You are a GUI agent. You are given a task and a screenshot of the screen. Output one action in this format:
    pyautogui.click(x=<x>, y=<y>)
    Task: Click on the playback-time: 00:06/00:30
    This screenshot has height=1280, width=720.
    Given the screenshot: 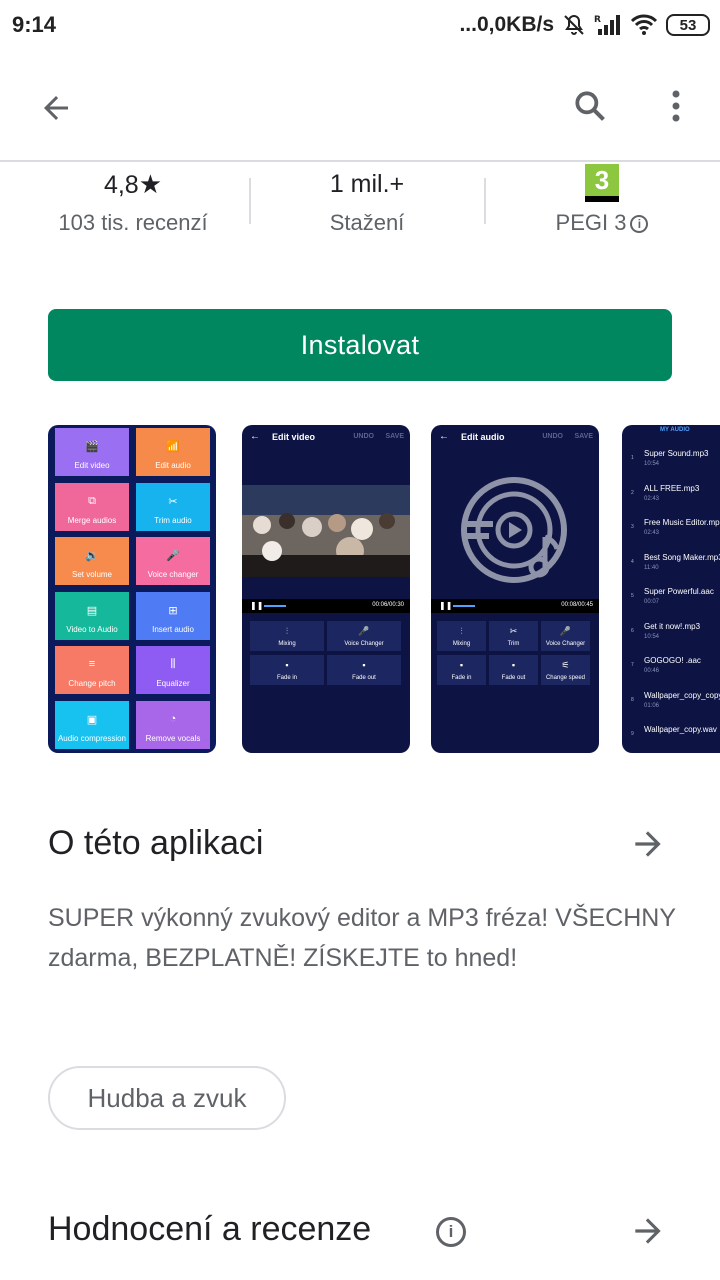 What is the action you would take?
    pyautogui.click(x=388, y=605)
    